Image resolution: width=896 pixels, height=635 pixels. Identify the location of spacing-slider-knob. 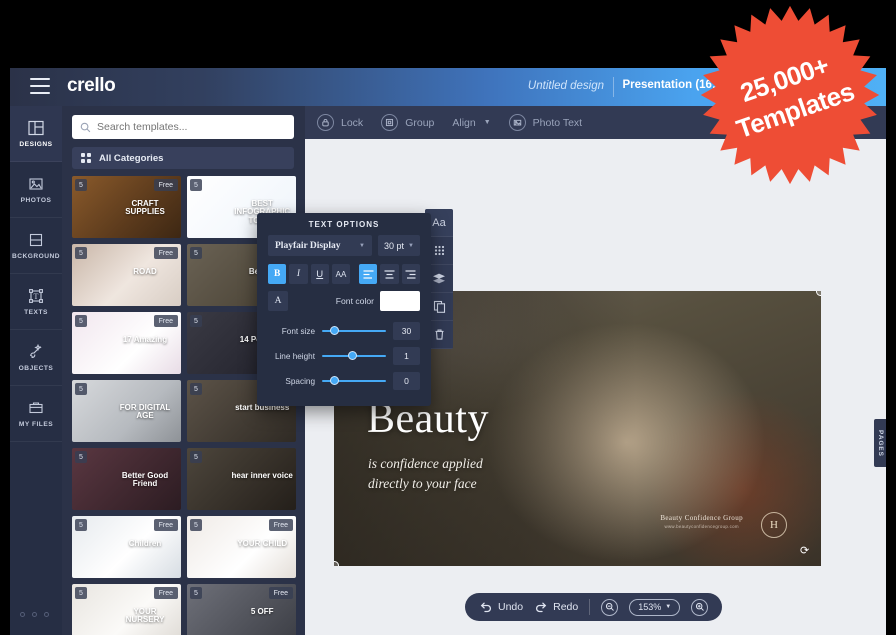
(334, 380).